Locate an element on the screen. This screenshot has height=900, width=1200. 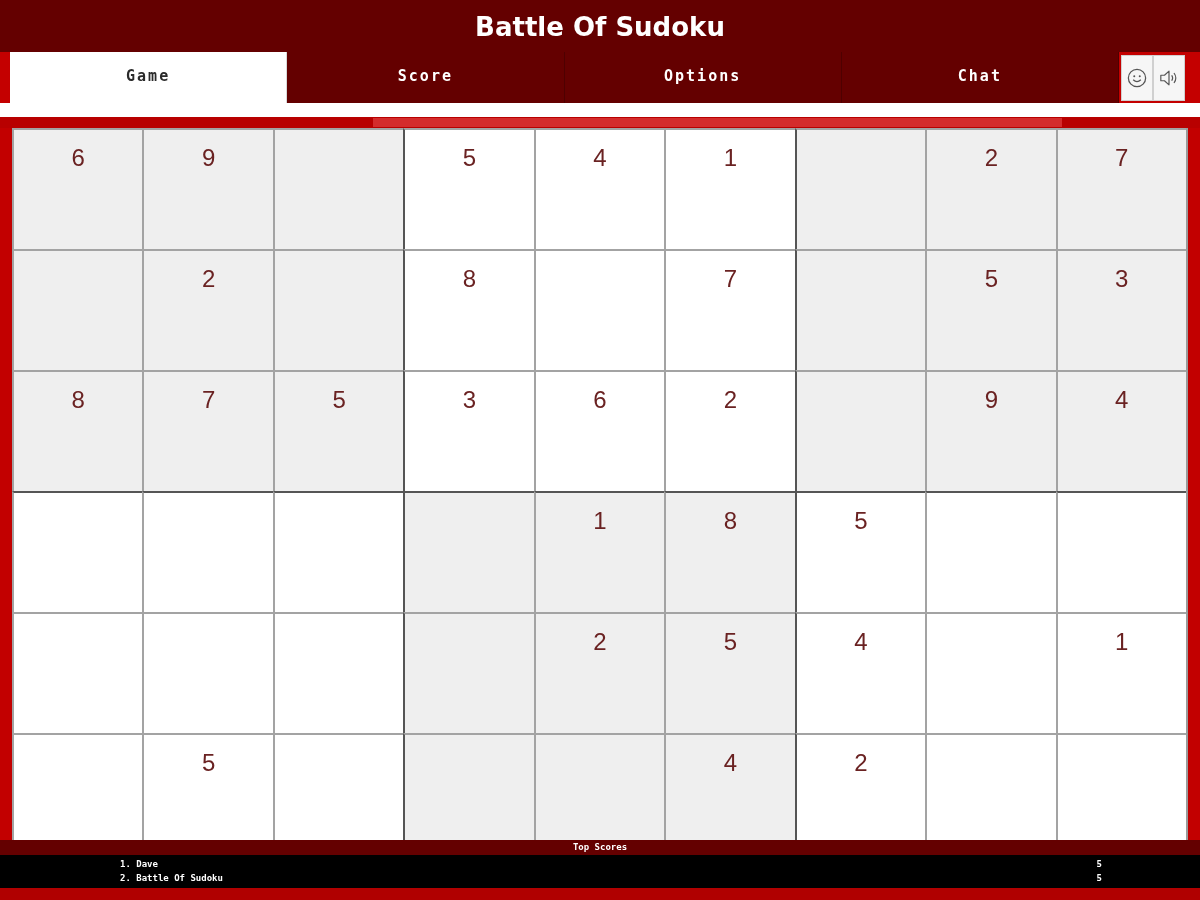
tab: Game is located at coordinates (149, 77).